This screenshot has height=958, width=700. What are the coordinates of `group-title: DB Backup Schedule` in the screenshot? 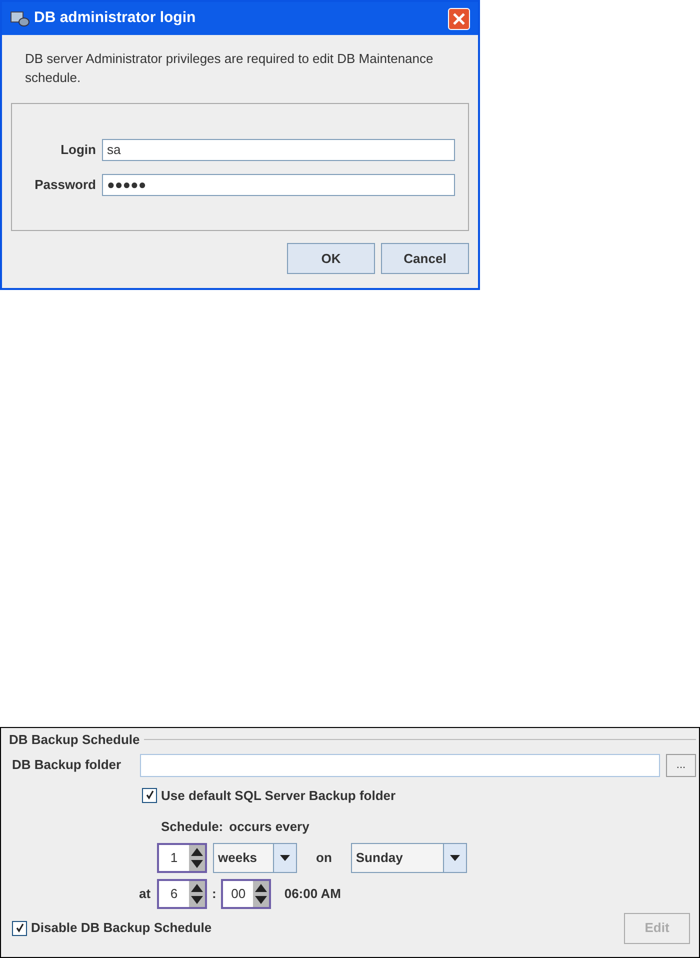 It's located at (74, 740).